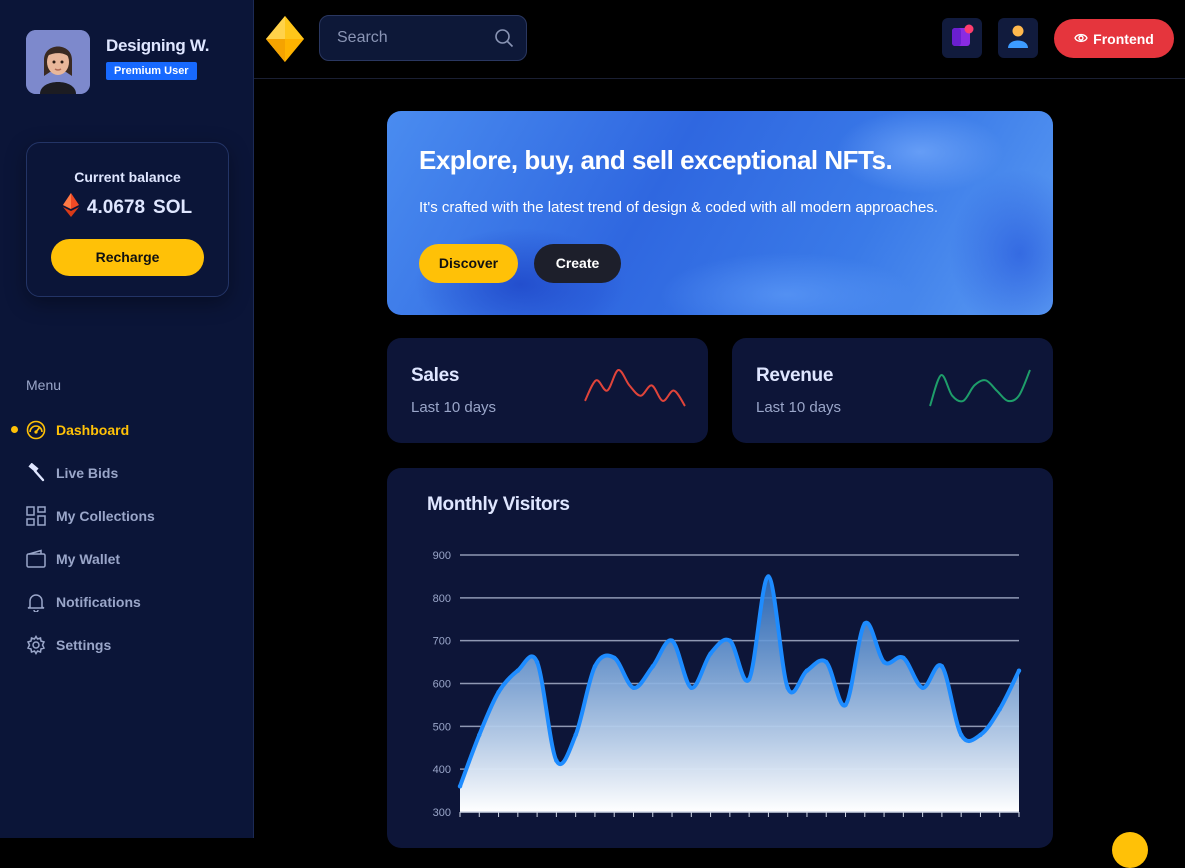 Image resolution: width=1185 pixels, height=868 pixels. Describe the element at coordinates (442, 770) in the screenshot. I see `y-tick-label: 400` at that location.